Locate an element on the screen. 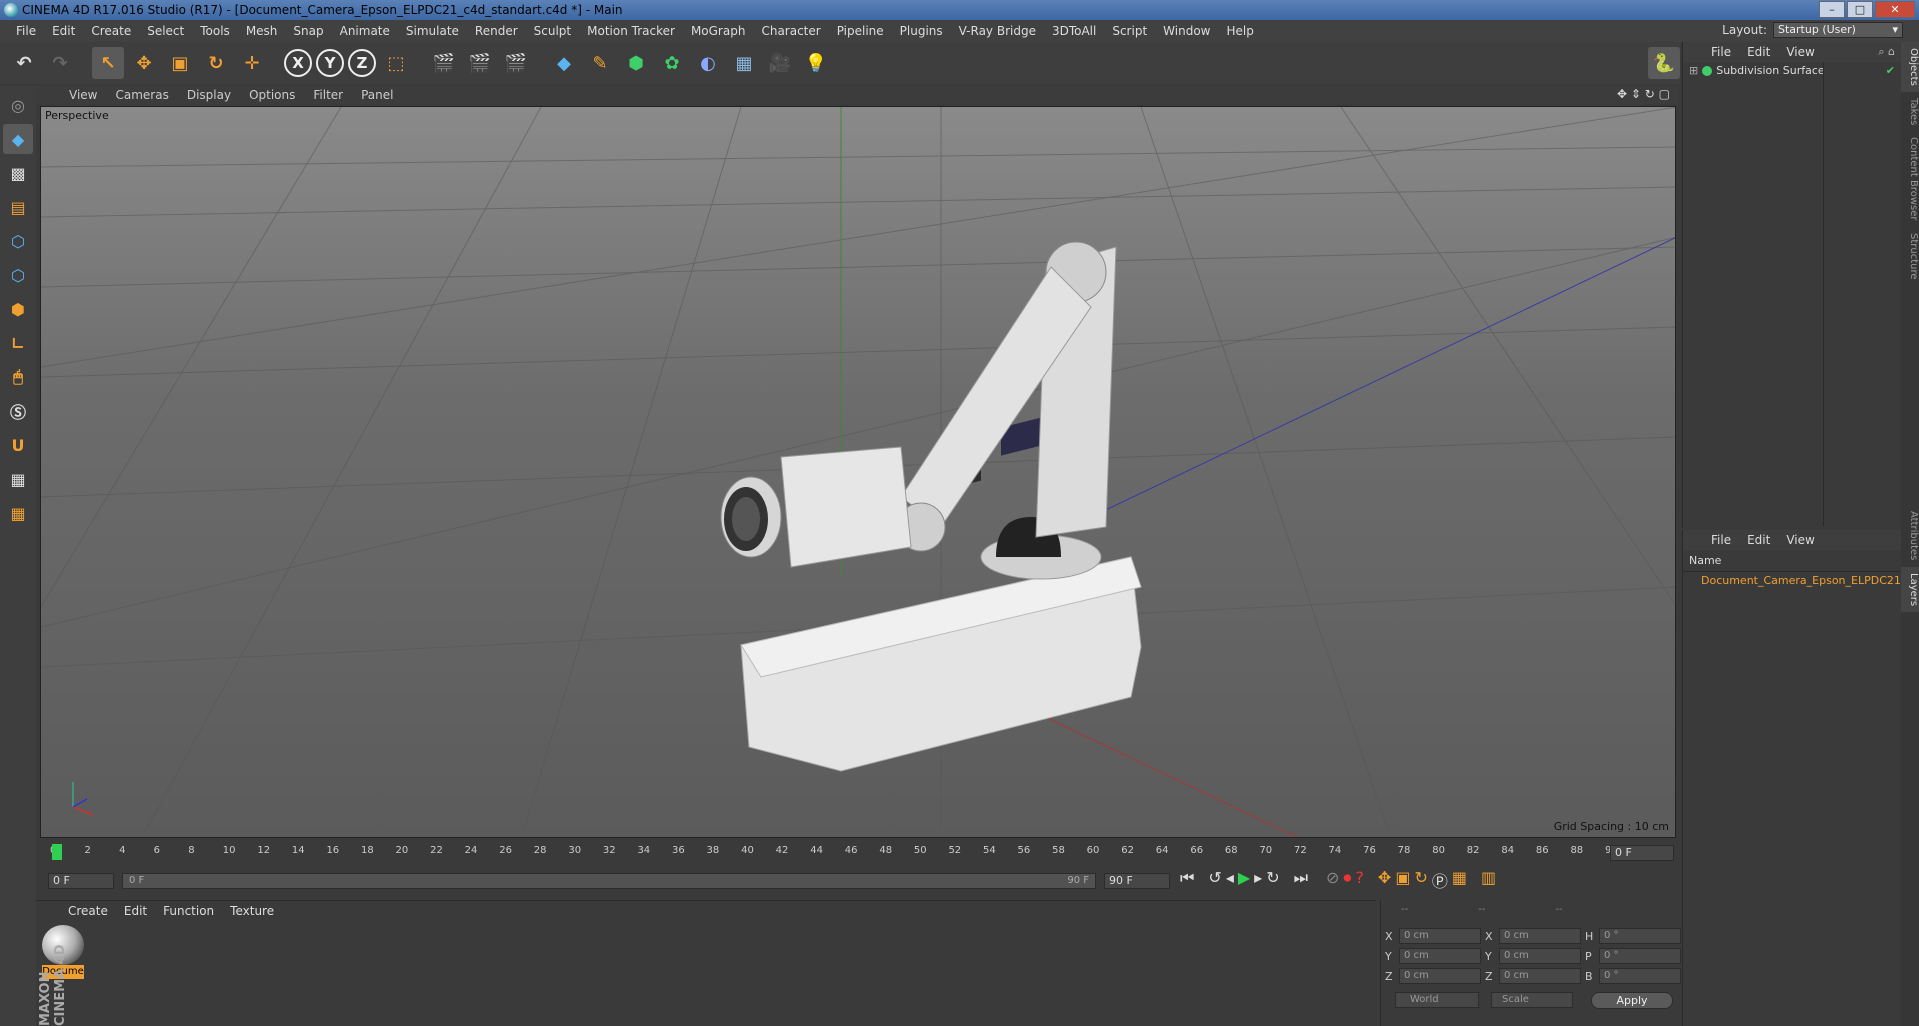  workplane-lock-icon: ▦ is located at coordinates (18, 479).